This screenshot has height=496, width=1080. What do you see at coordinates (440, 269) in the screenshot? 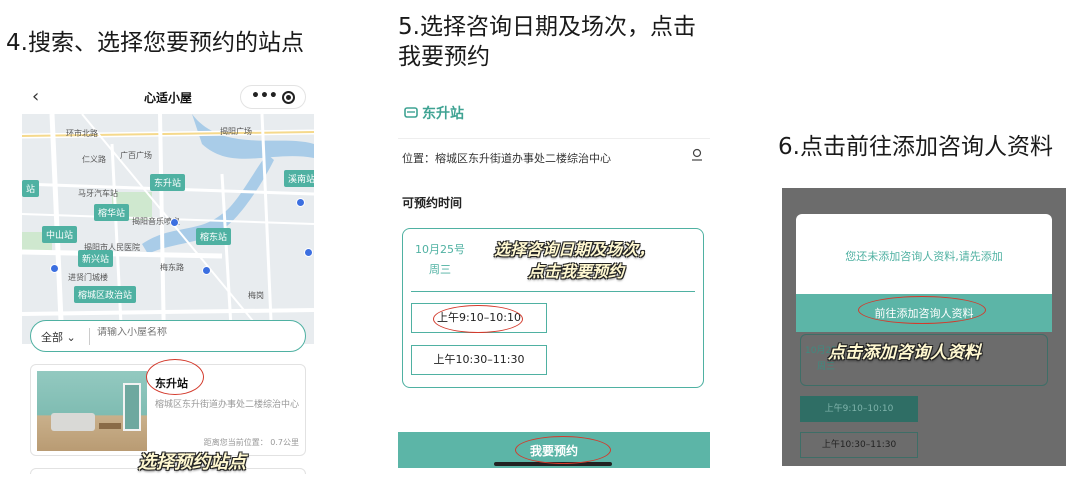
I see `weekday-label: 周三` at bounding box center [440, 269].